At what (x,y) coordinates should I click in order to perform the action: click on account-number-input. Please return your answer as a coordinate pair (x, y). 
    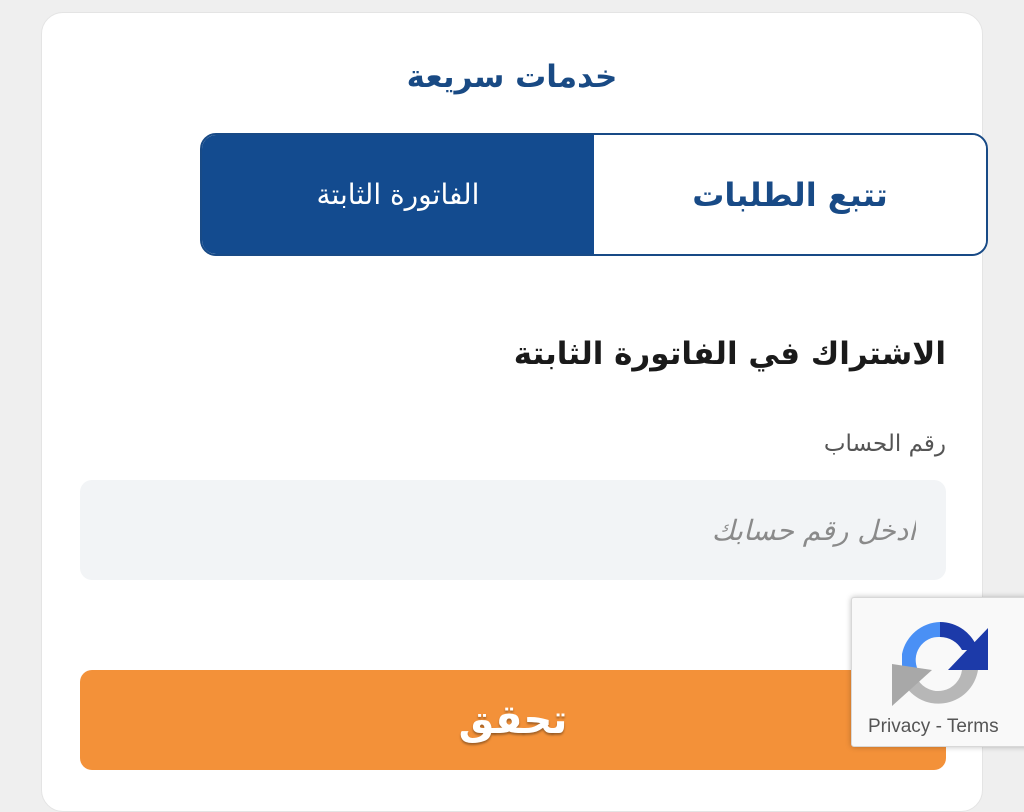
    Looking at the image, I should click on (513, 530).